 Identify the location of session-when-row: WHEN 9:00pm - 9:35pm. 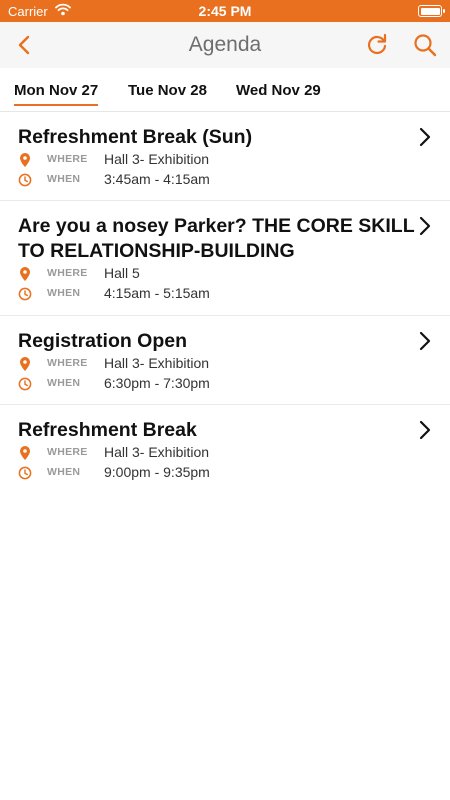
(225, 473).